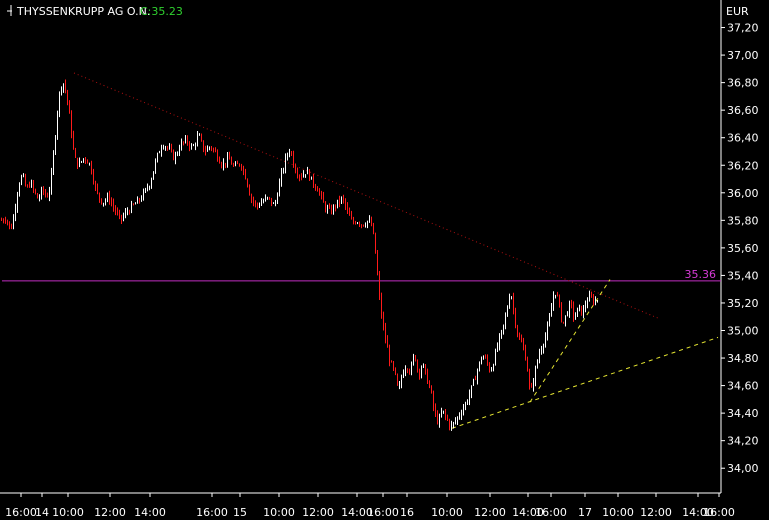 This screenshot has width=769, height=520. I want to click on y-tick-label: 36,40, so click(743, 138).